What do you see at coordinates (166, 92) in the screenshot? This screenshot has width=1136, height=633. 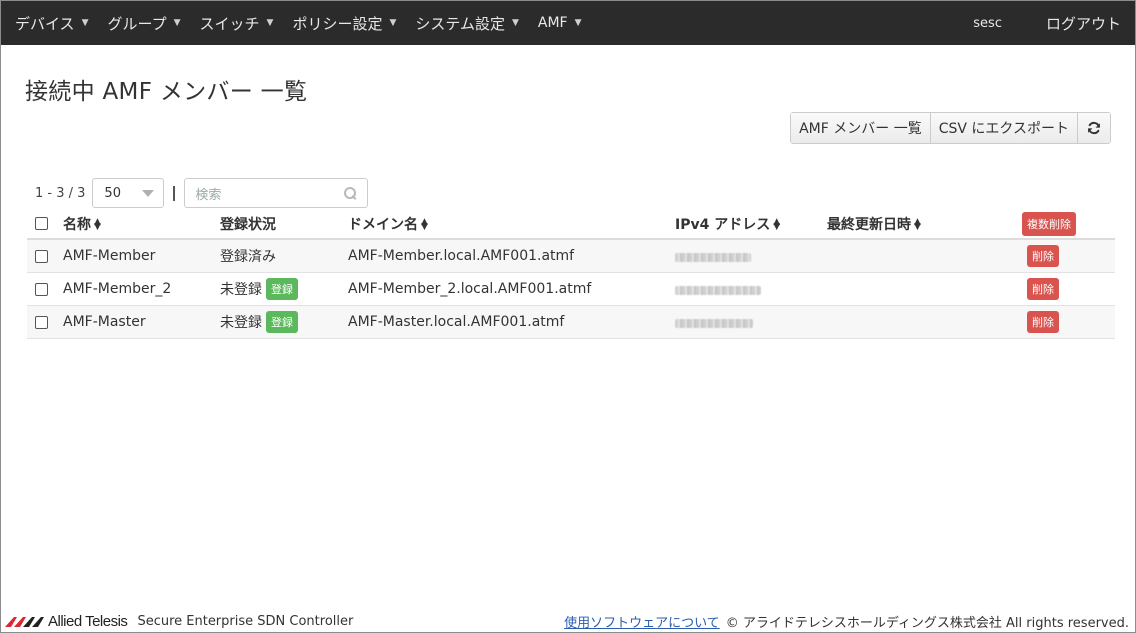 I see `page-title: 接続中 AMF メンバー 一覧` at bounding box center [166, 92].